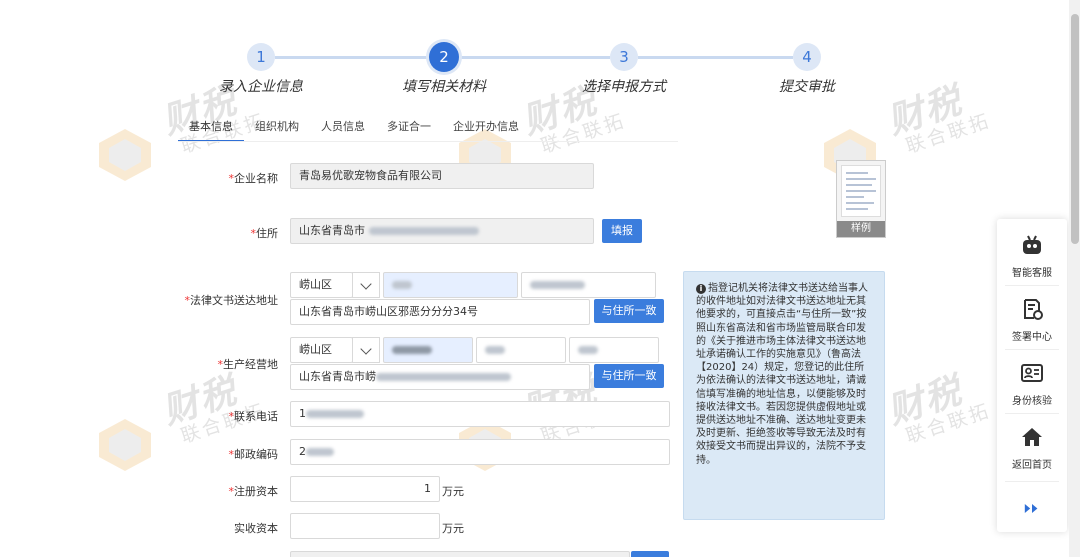 The image size is (1080, 557). Describe the element at coordinates (365, 526) in the screenshot. I see `paid-capital-field` at that location.